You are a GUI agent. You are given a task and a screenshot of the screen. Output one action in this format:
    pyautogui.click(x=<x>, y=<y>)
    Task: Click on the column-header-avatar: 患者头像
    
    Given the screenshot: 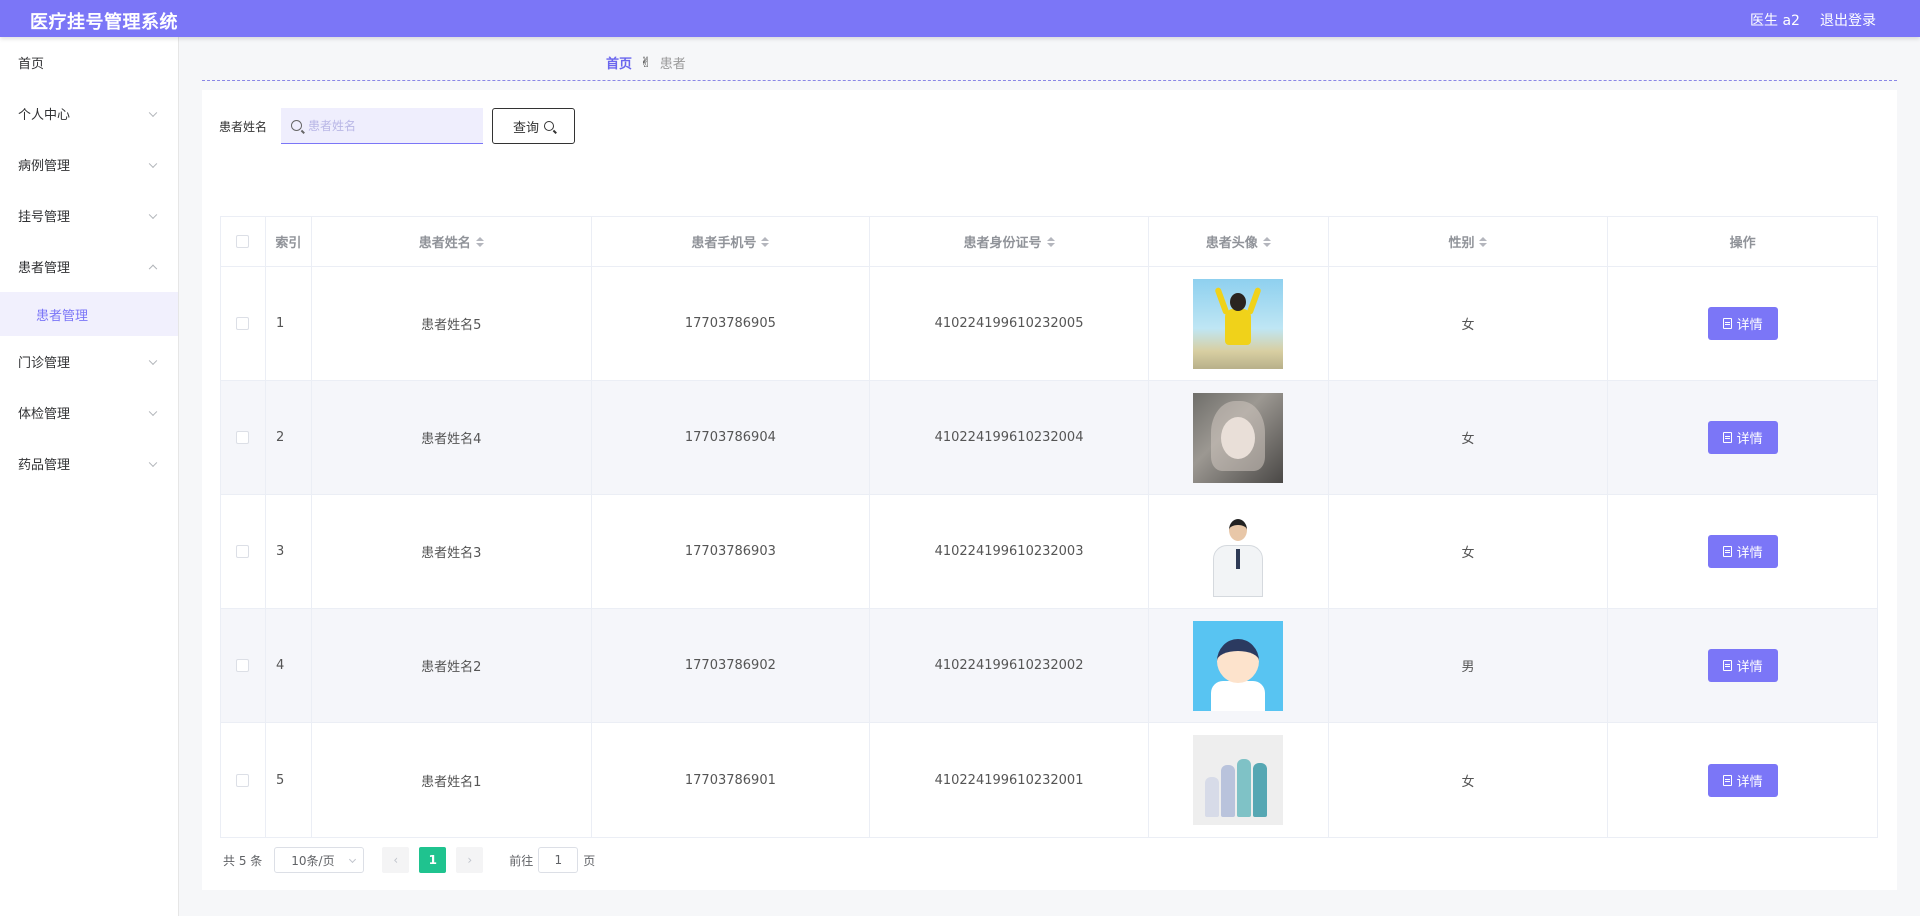 What is the action you would take?
    pyautogui.click(x=1239, y=241)
    